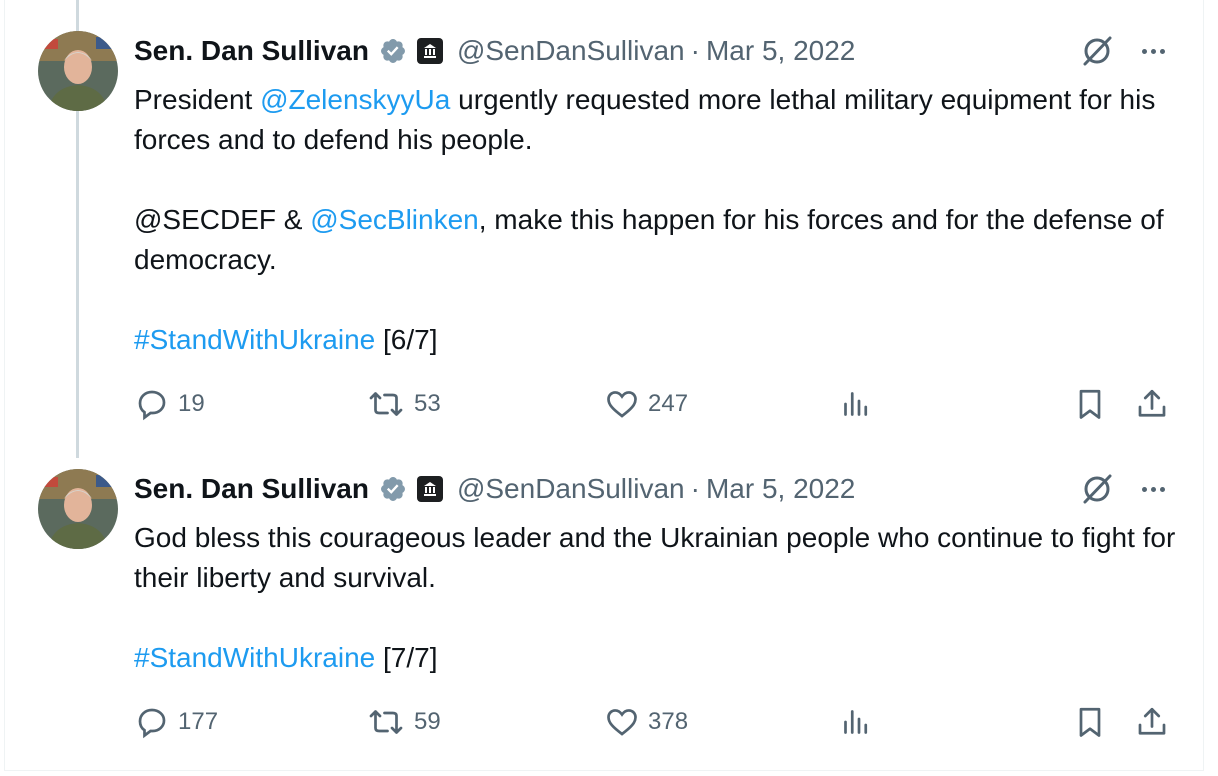  What do you see at coordinates (406, 339) in the screenshot?
I see `thread-counter: [6/7]` at bounding box center [406, 339].